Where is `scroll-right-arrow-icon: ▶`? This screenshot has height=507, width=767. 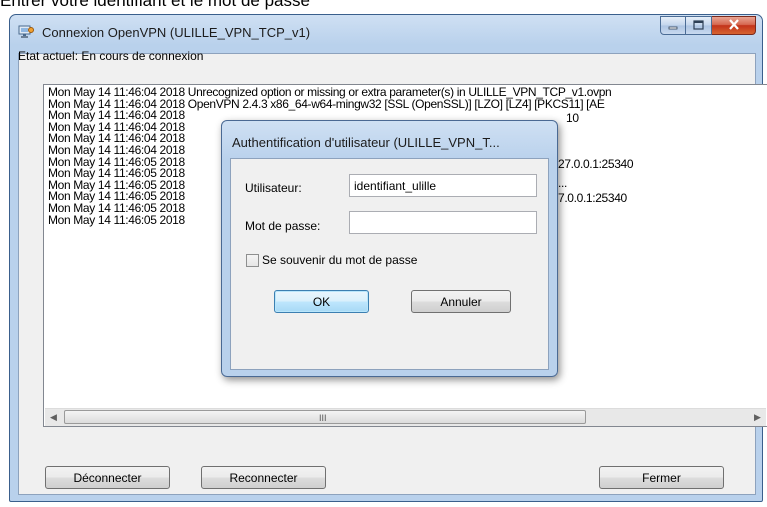
scroll-right-arrow-icon: ▶ is located at coordinates (757, 417).